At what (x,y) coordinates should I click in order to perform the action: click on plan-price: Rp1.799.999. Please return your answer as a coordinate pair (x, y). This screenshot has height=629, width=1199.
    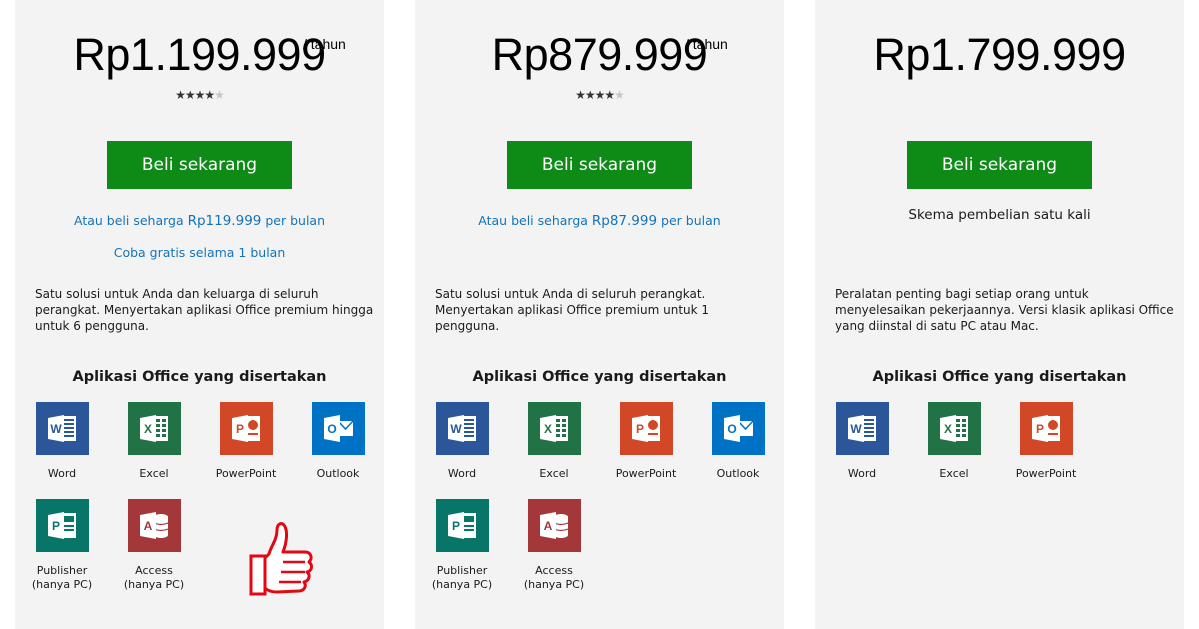
    Looking at the image, I should click on (999, 54).